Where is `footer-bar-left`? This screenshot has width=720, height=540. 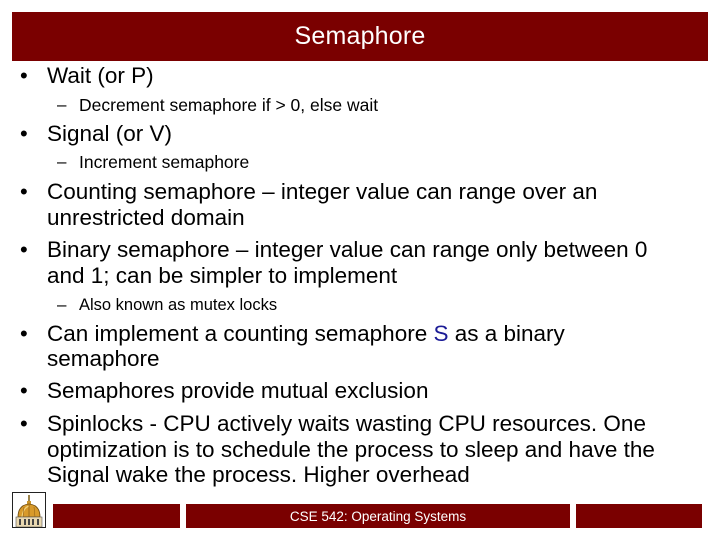 footer-bar-left is located at coordinates (116, 516).